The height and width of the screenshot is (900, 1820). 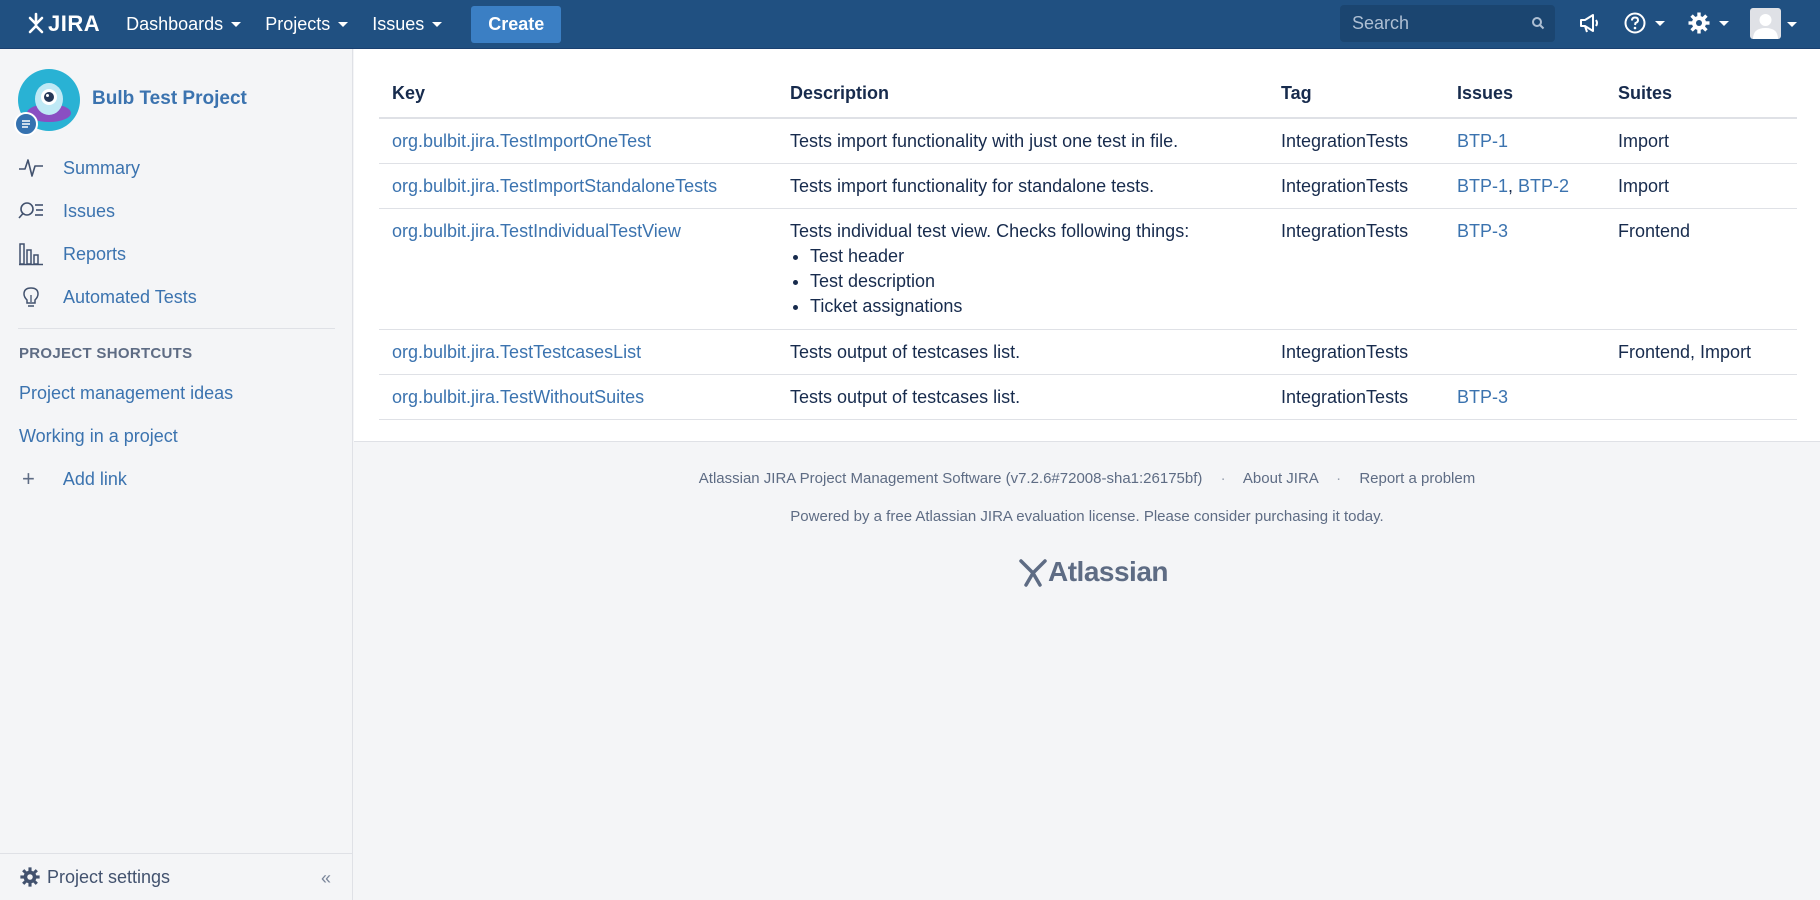 I want to click on sidebar-item-label: Issues, so click(x=89, y=210).